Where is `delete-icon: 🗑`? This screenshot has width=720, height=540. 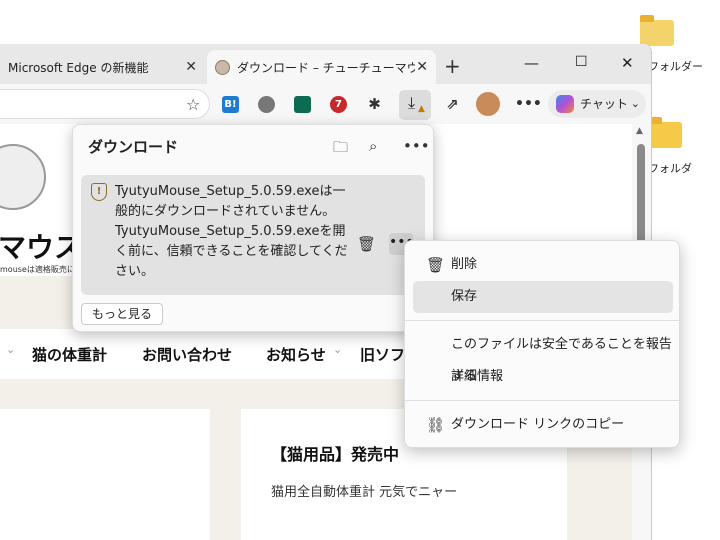
delete-icon: 🗑 is located at coordinates (366, 244).